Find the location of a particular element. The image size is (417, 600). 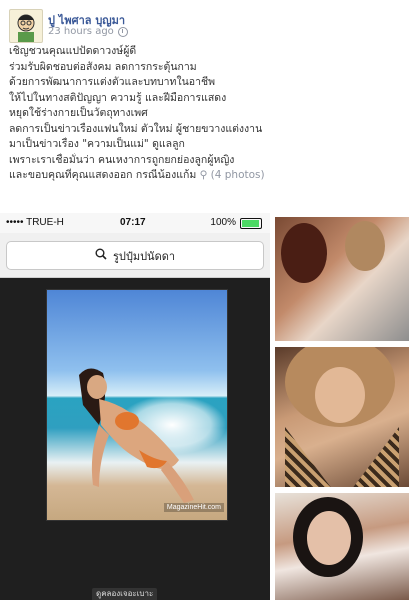

post-timestamp: 23 hours ago is located at coordinates (88, 31).